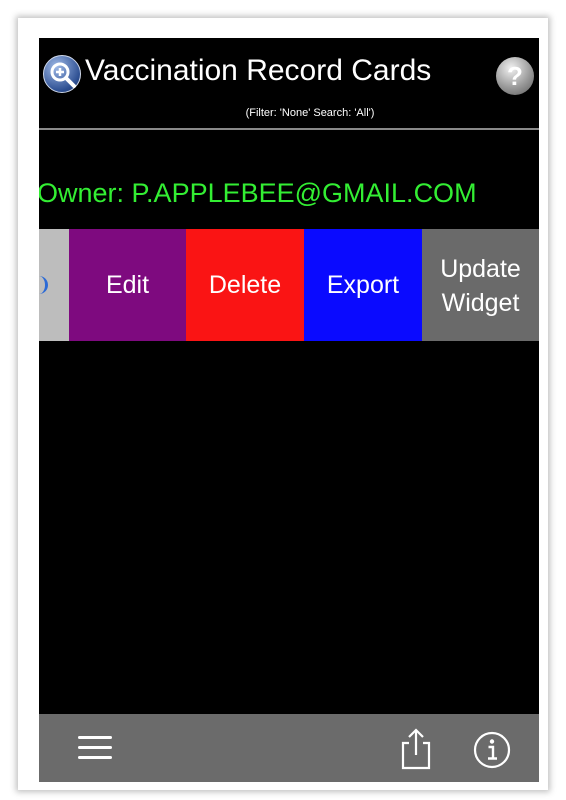  I want to click on info-icon, so click(492, 750).